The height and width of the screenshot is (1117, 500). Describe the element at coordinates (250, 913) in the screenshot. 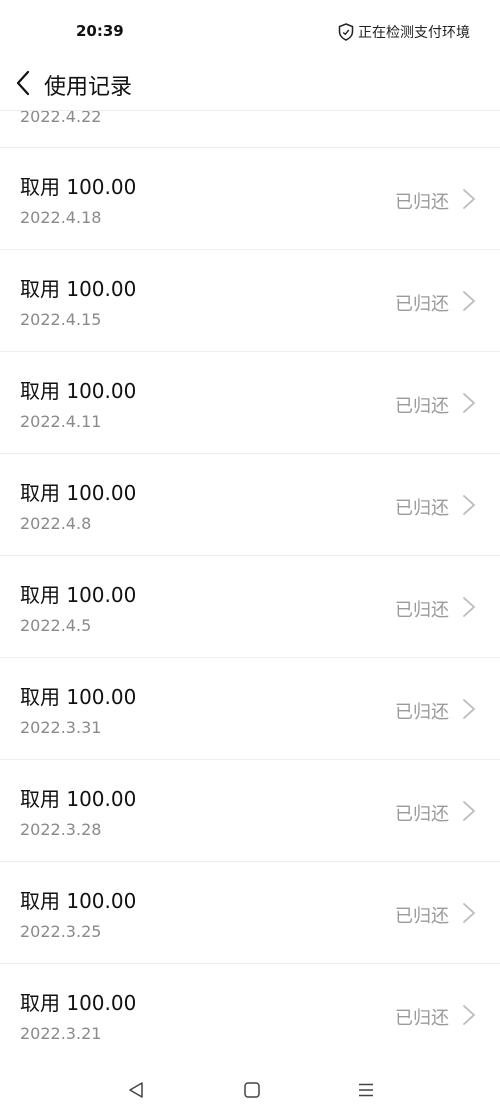

I see `list-item: 取用 100.00 2022.3.25 已归还` at that location.